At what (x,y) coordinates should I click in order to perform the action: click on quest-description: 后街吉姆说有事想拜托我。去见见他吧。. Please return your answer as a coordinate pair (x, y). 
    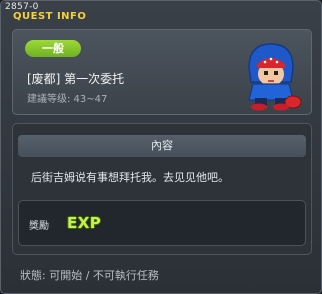
    Looking at the image, I should click on (130, 177).